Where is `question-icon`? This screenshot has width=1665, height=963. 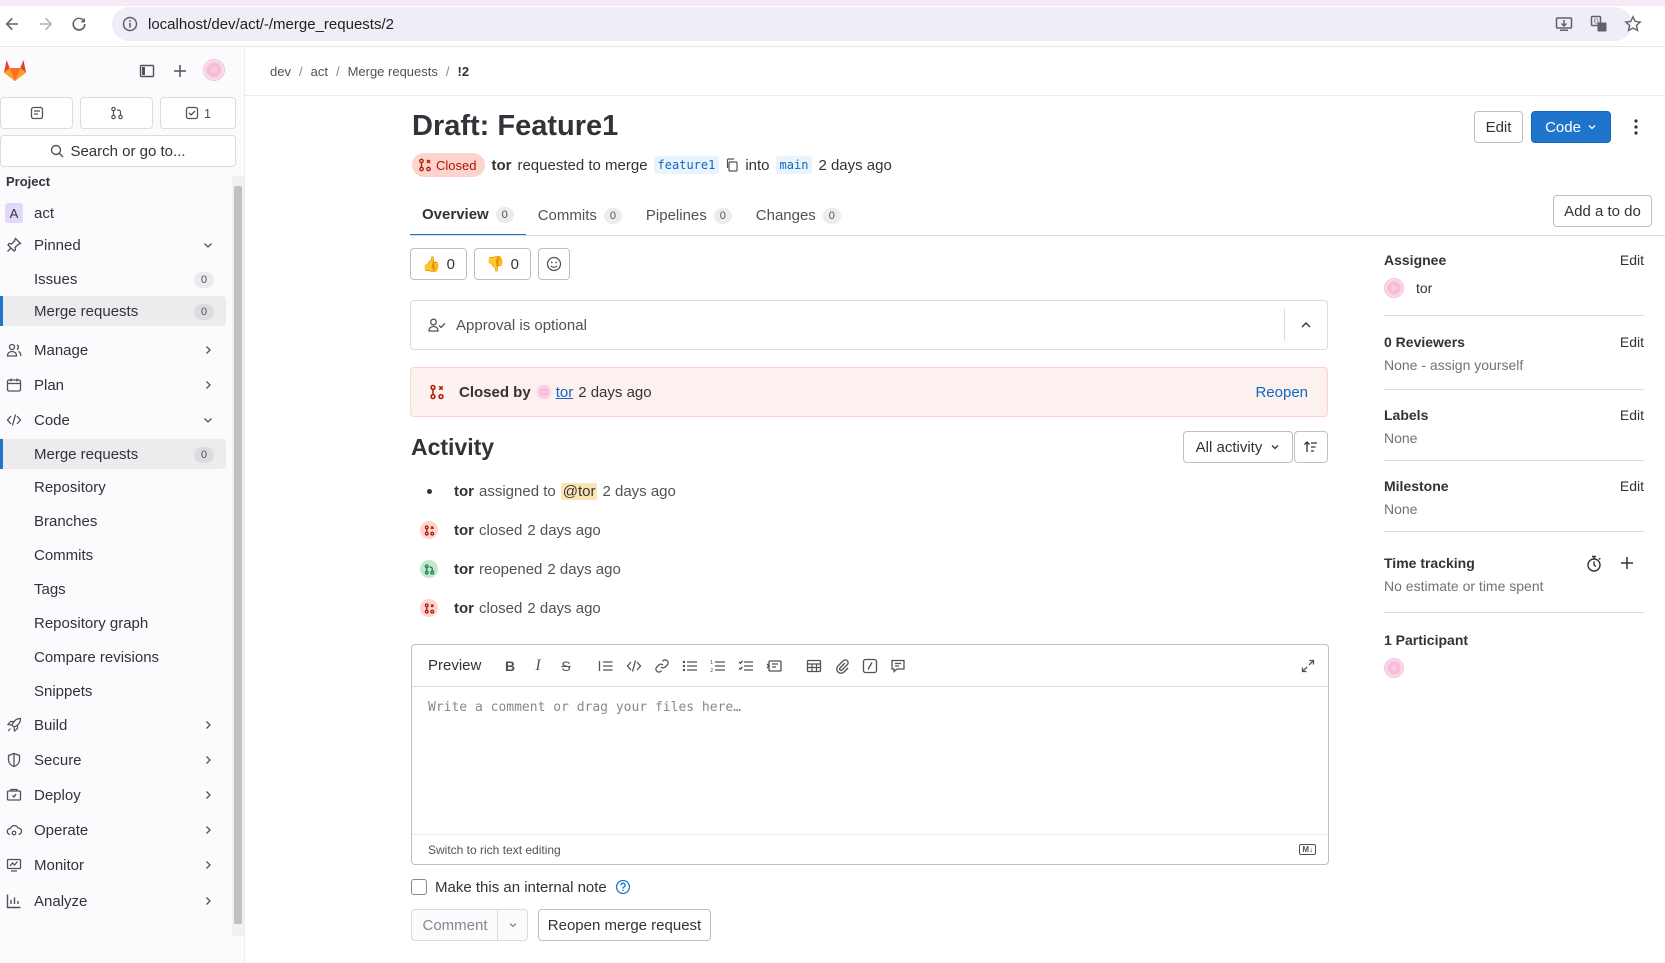 question-icon is located at coordinates (623, 887).